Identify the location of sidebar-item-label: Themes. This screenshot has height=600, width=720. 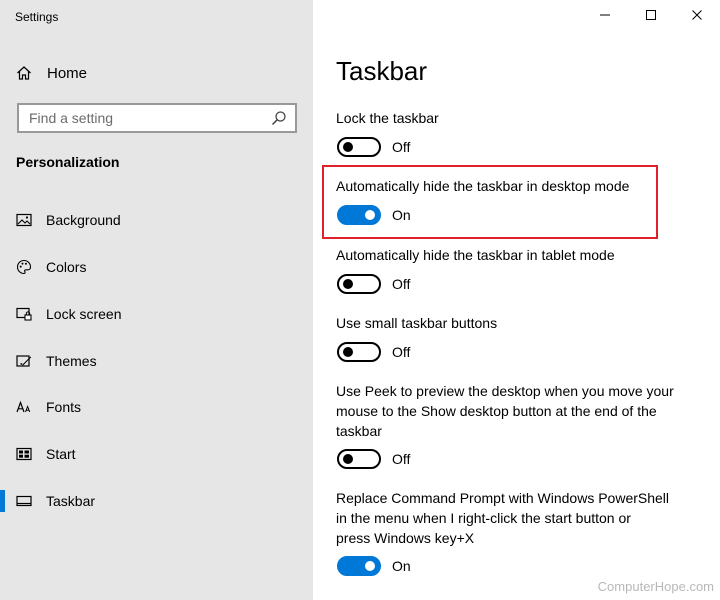
(71, 361).